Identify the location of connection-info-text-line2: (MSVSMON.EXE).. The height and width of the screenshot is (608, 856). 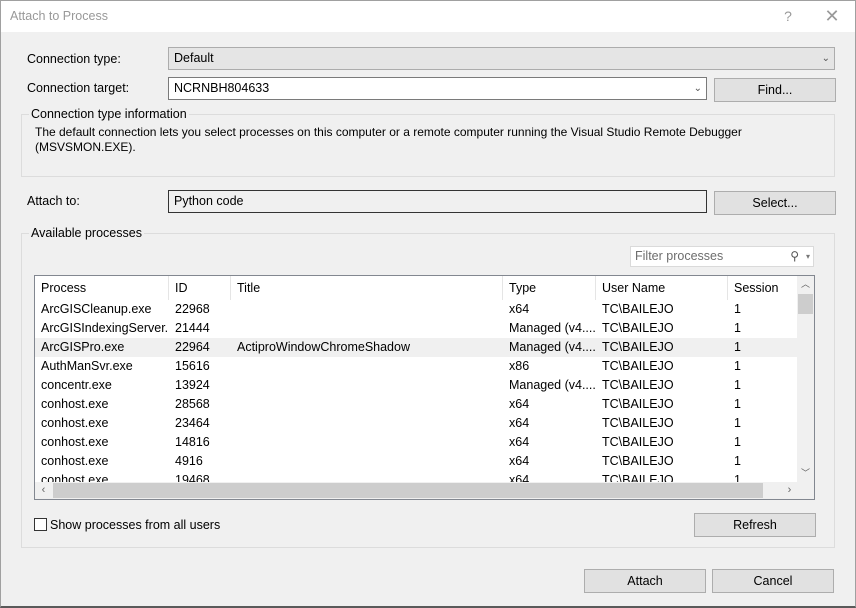
(85, 147).